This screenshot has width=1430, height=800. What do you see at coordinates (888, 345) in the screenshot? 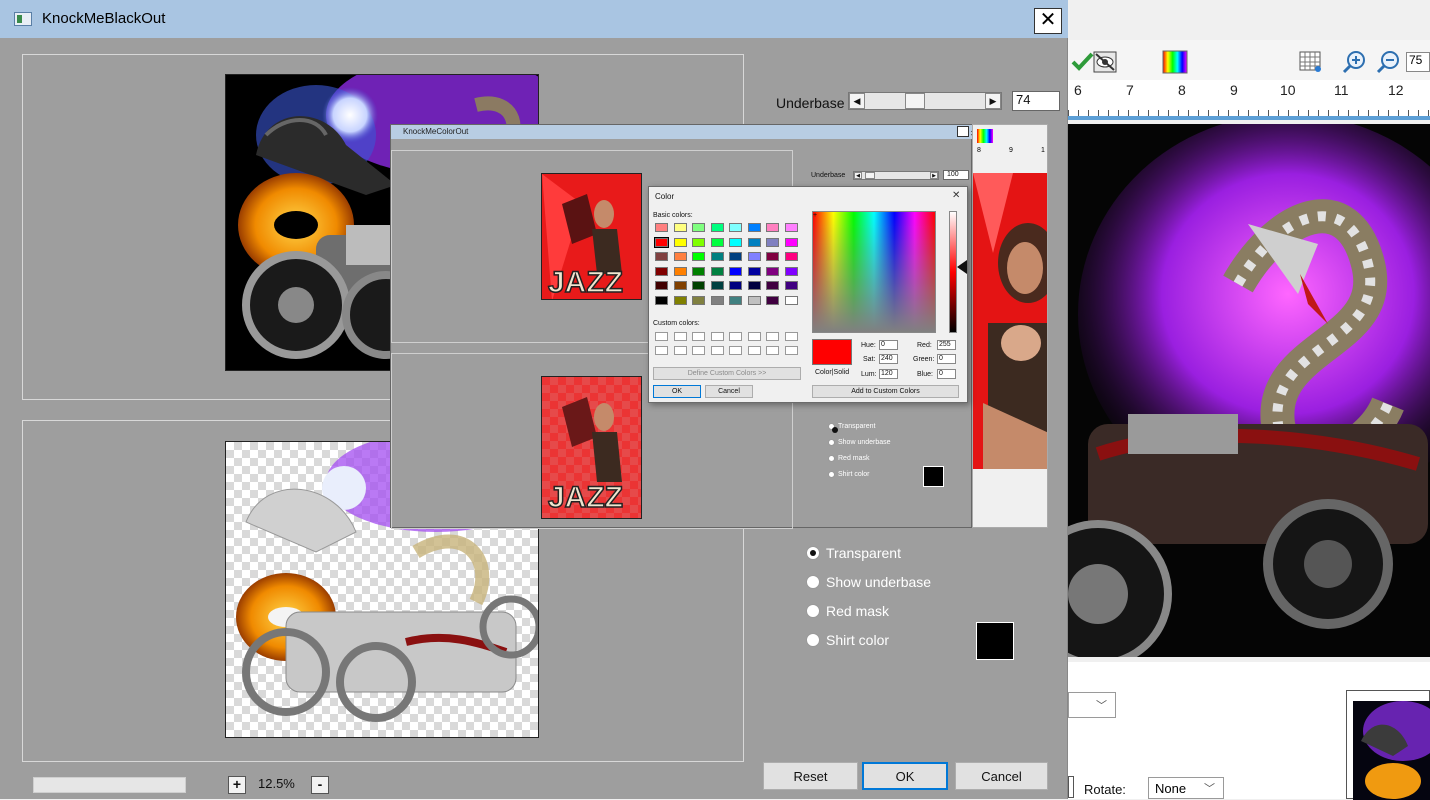
I see `hue-input: 0` at bounding box center [888, 345].